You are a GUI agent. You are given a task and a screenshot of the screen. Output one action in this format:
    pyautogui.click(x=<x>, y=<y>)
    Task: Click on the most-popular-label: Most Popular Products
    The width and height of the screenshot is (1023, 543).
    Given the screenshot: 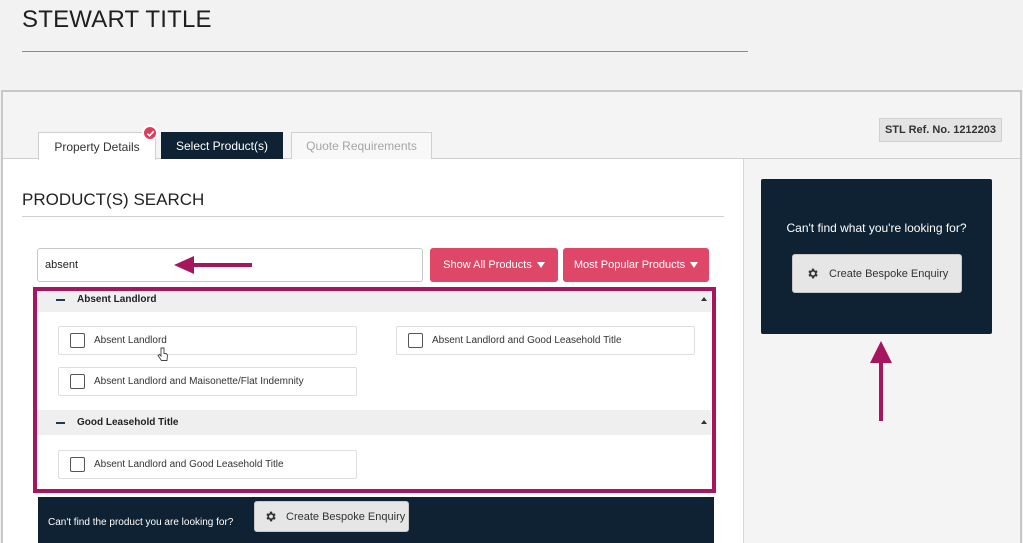 What is the action you would take?
    pyautogui.click(x=629, y=265)
    